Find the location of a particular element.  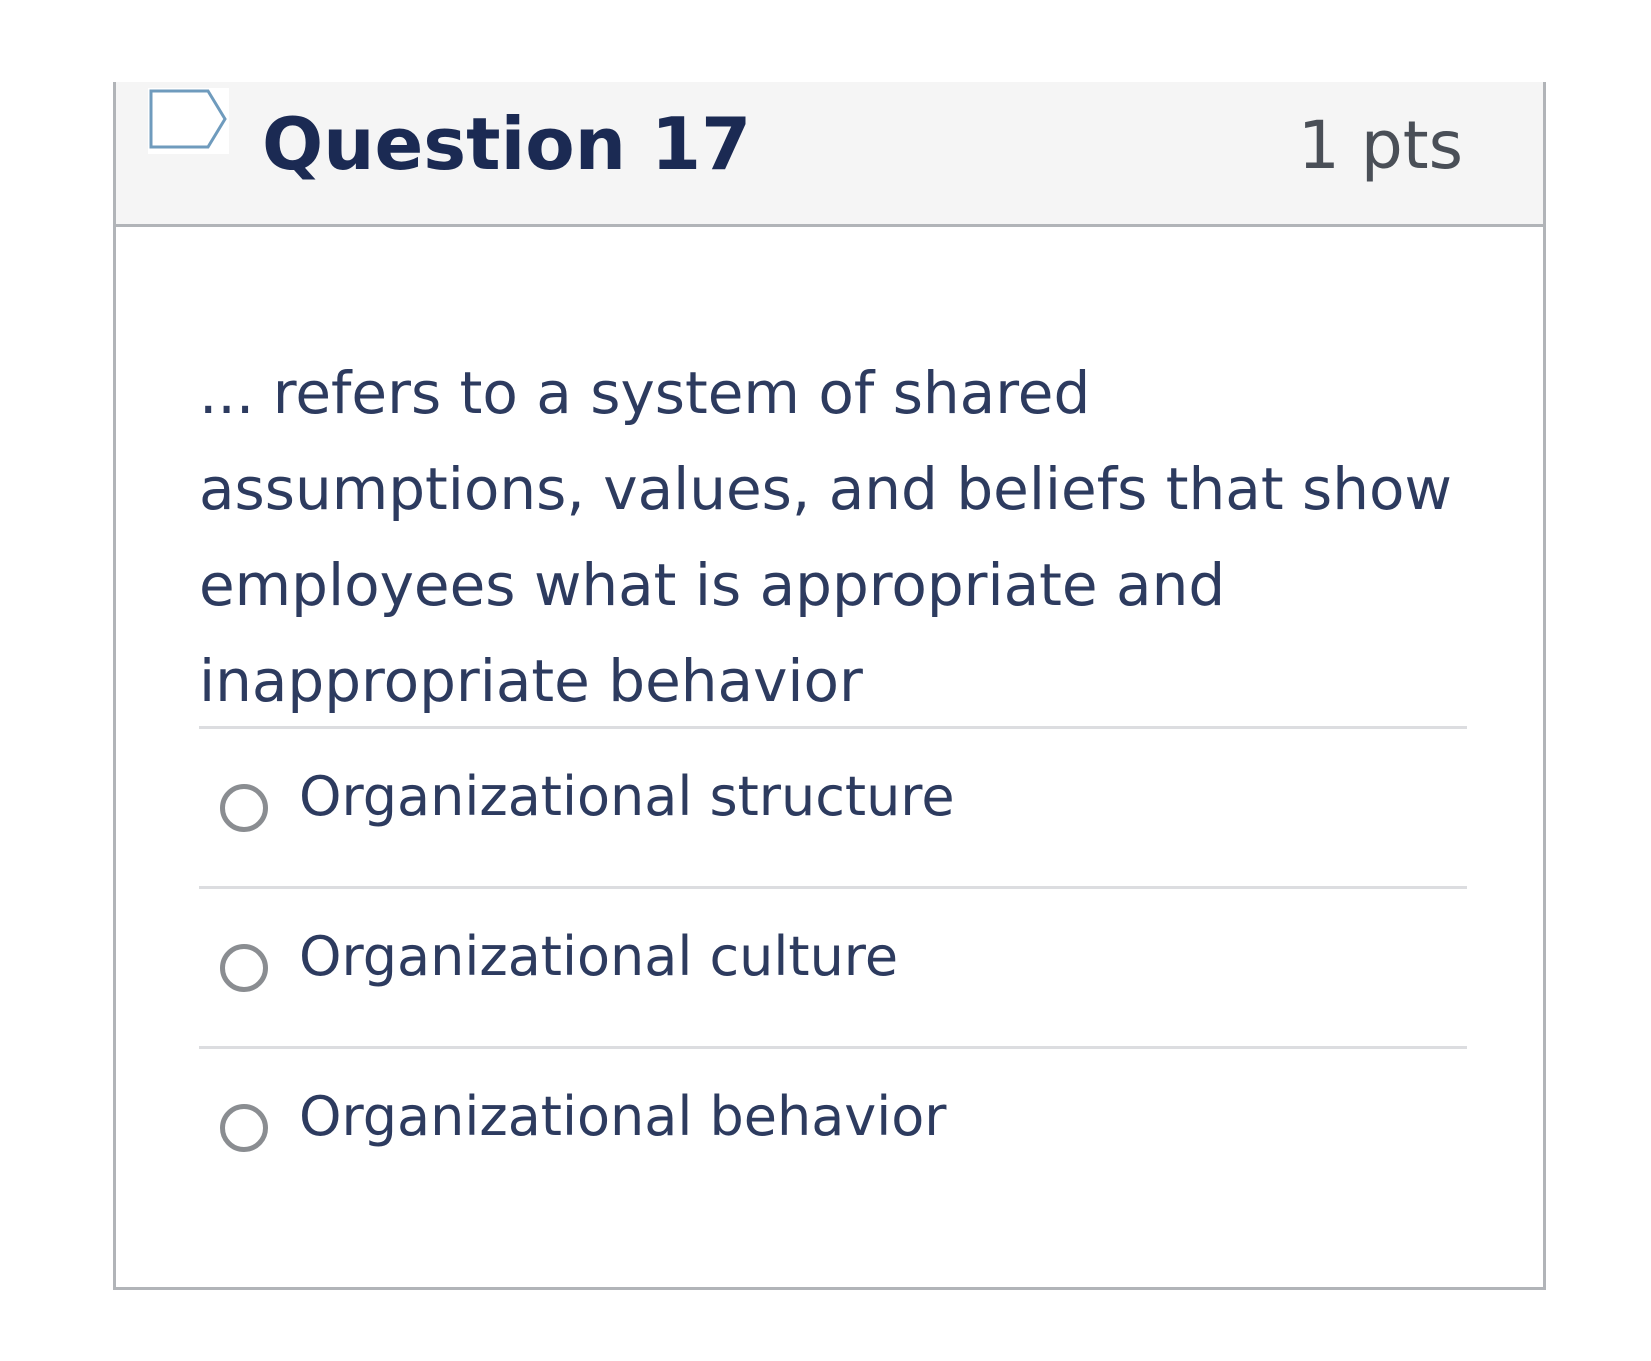

answer-label: Organizational behavior is located at coordinates (623, 1117).